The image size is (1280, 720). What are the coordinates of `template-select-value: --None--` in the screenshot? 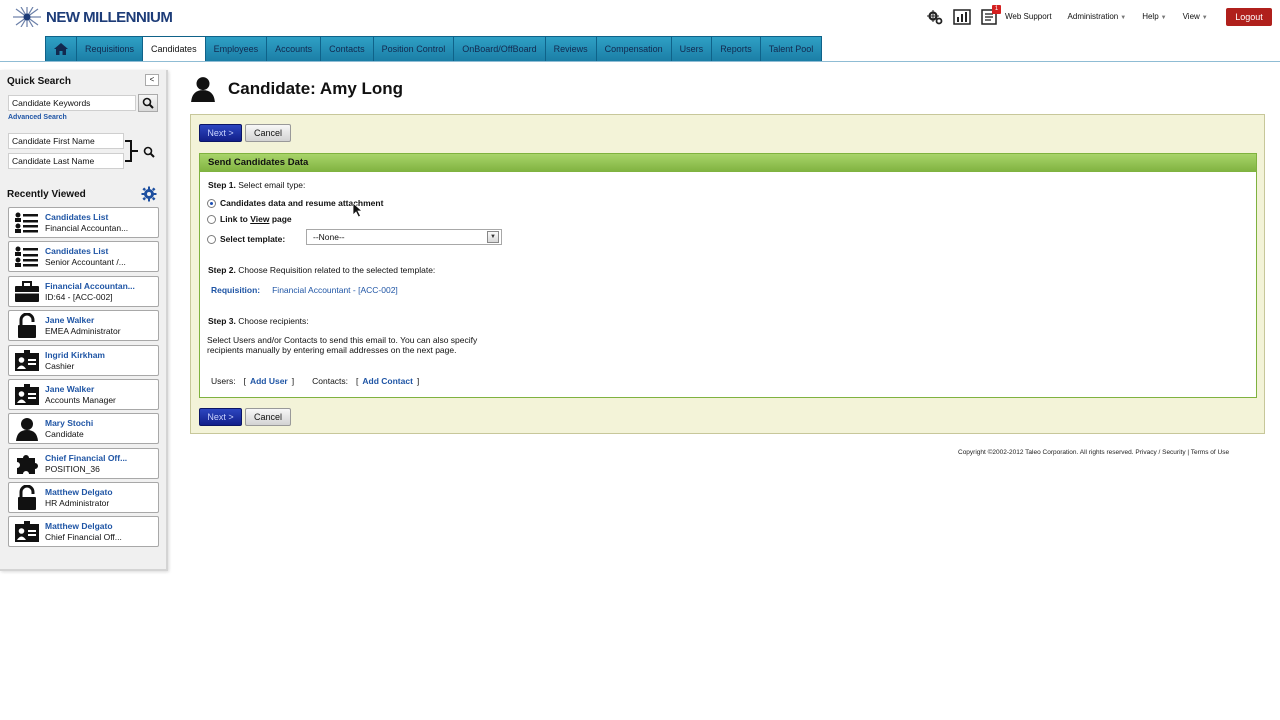 It's located at (329, 237).